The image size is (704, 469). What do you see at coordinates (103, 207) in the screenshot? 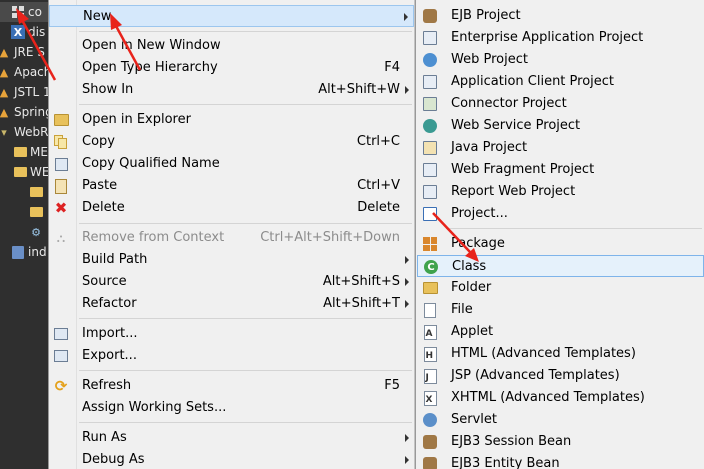
I see `menu-item-label: Delete` at bounding box center [103, 207].